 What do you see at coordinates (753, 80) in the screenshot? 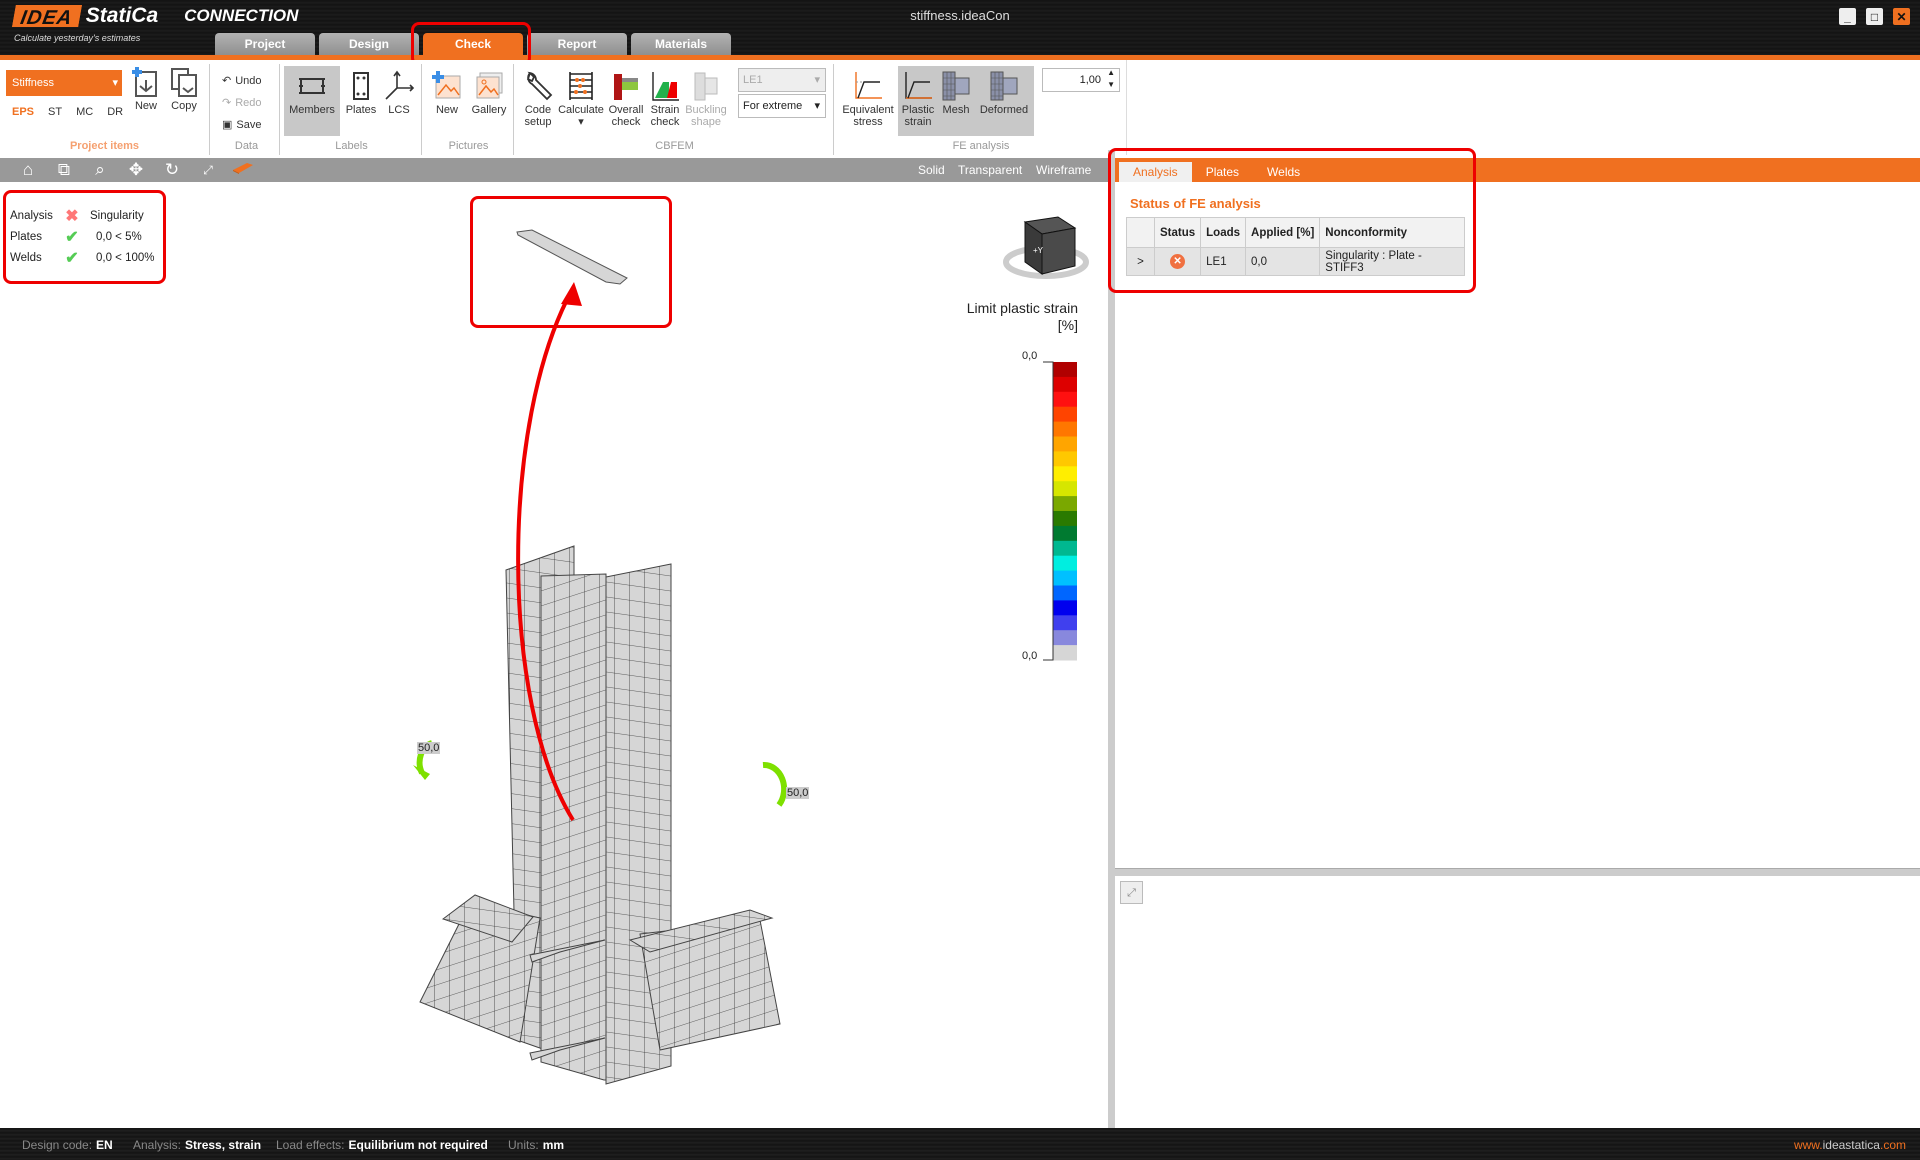
I see `load-case-value: LE1` at bounding box center [753, 80].